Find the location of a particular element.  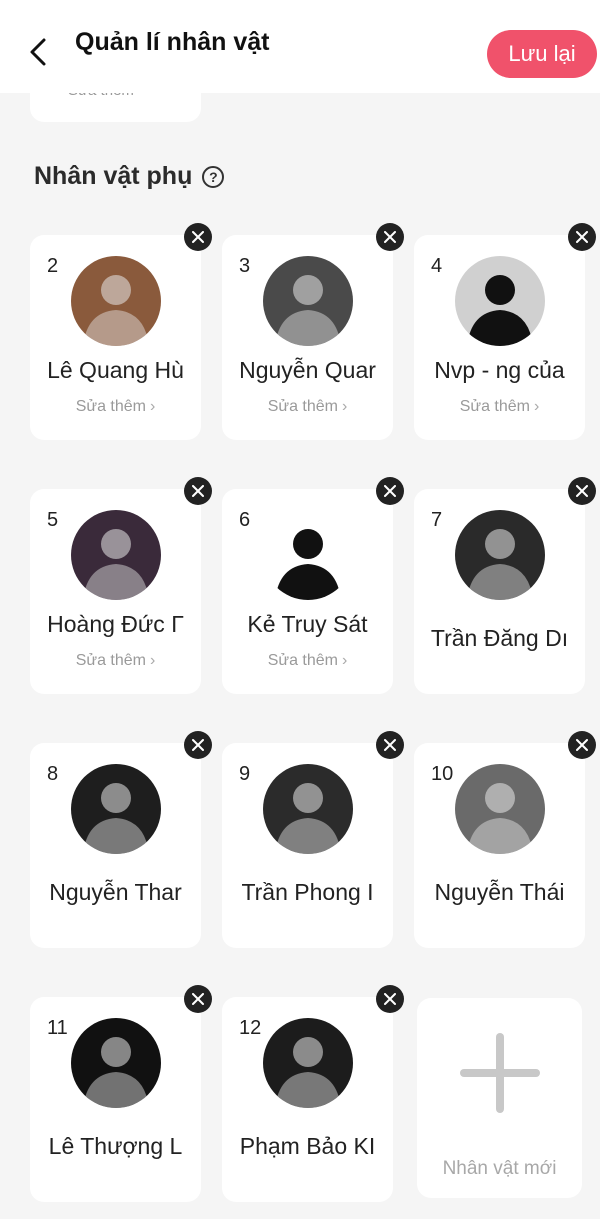

page-title: Quản lí nhân vật is located at coordinates (172, 42).